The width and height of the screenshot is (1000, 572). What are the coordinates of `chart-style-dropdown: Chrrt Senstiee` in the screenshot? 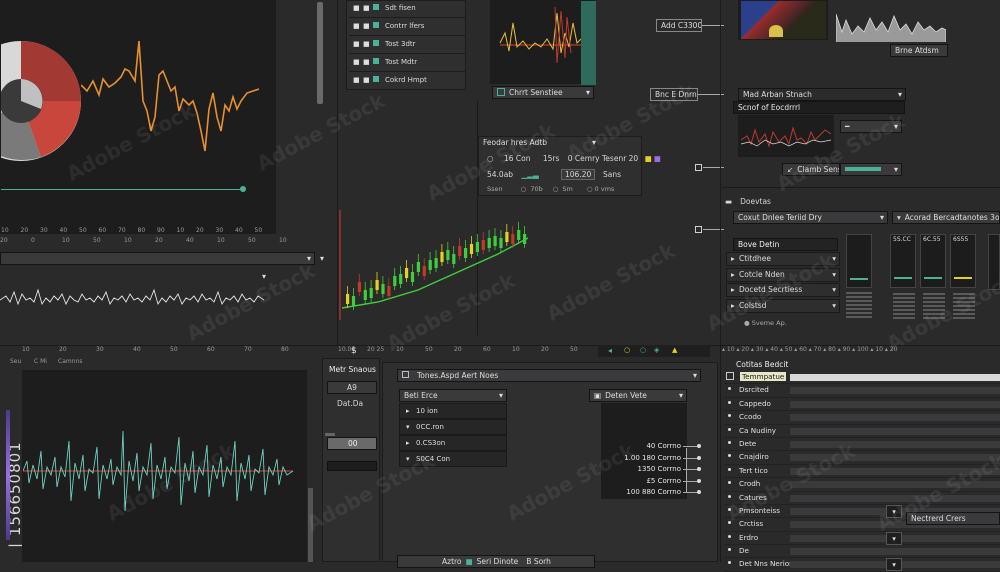 It's located at (543, 92).